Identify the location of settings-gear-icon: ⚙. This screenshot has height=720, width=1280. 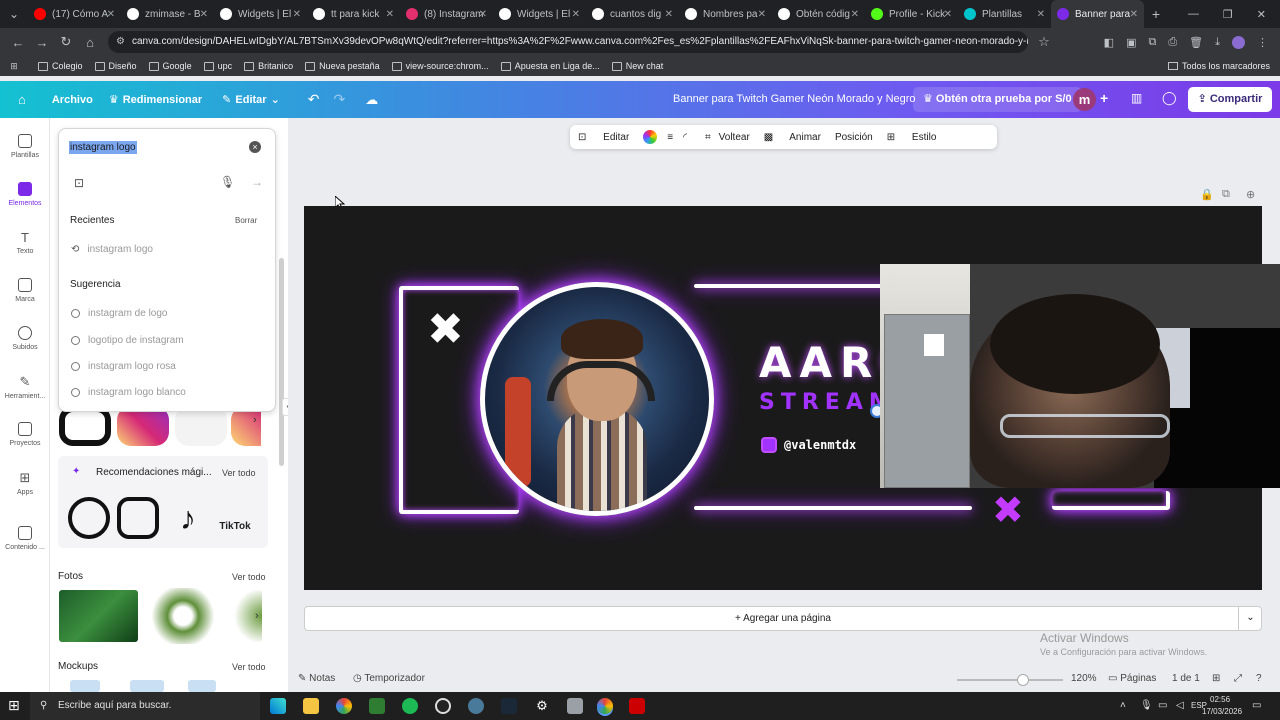
(542, 706).